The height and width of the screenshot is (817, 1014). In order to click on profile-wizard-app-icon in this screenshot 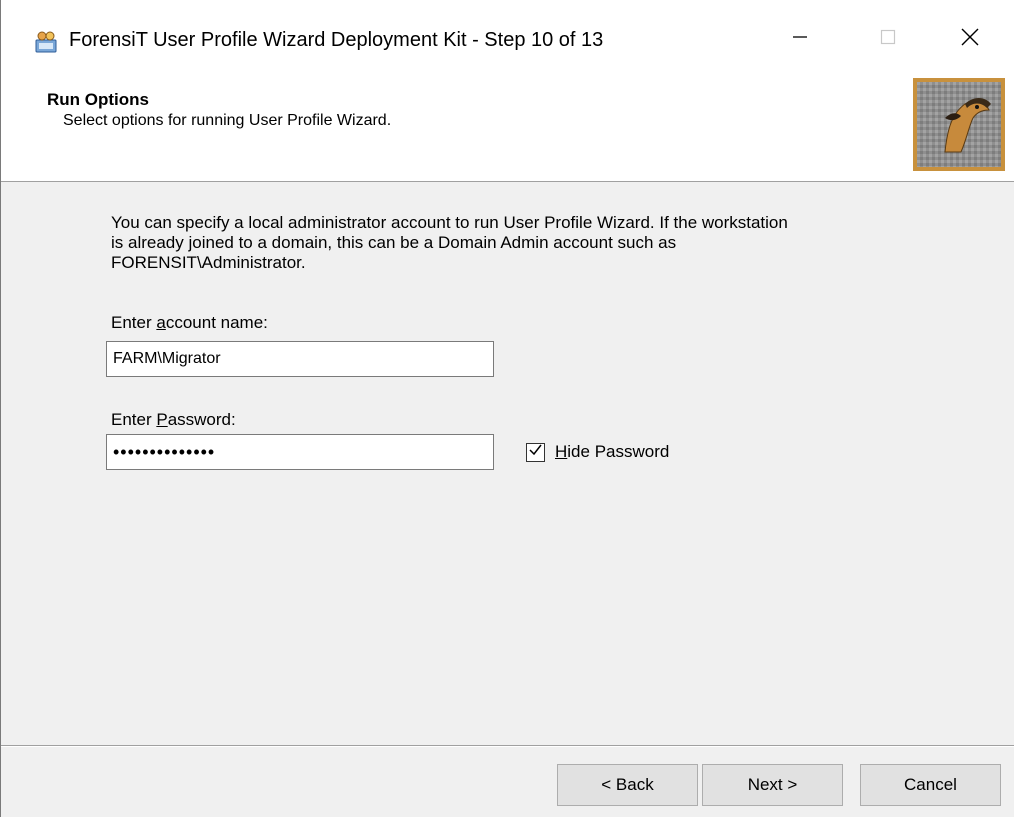, I will do `click(46, 42)`.